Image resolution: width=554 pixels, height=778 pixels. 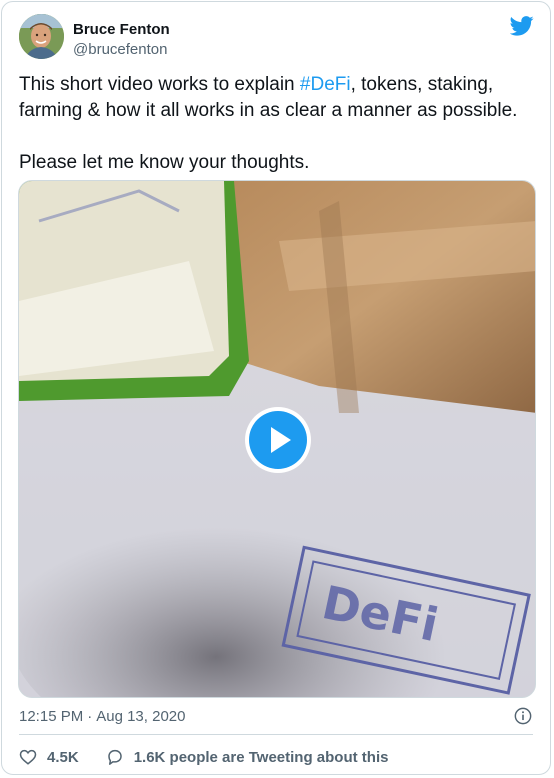 What do you see at coordinates (120, 50) in the screenshot?
I see `author-handle: @brucefenton` at bounding box center [120, 50].